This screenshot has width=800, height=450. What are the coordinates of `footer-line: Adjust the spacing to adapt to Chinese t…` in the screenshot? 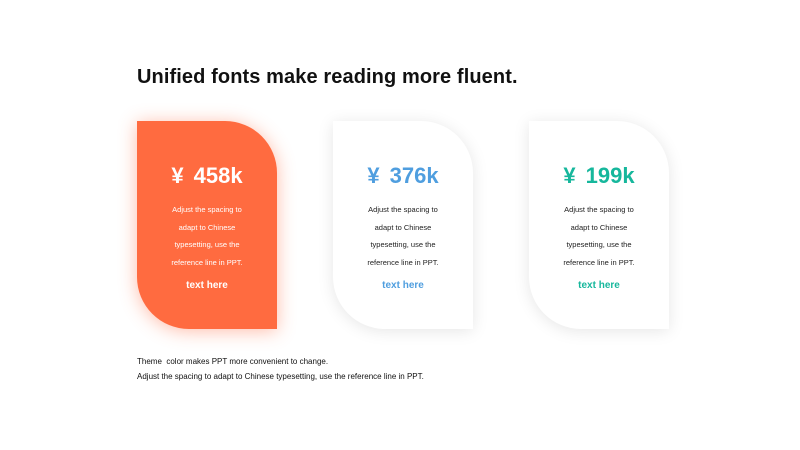 It's located at (280, 376).